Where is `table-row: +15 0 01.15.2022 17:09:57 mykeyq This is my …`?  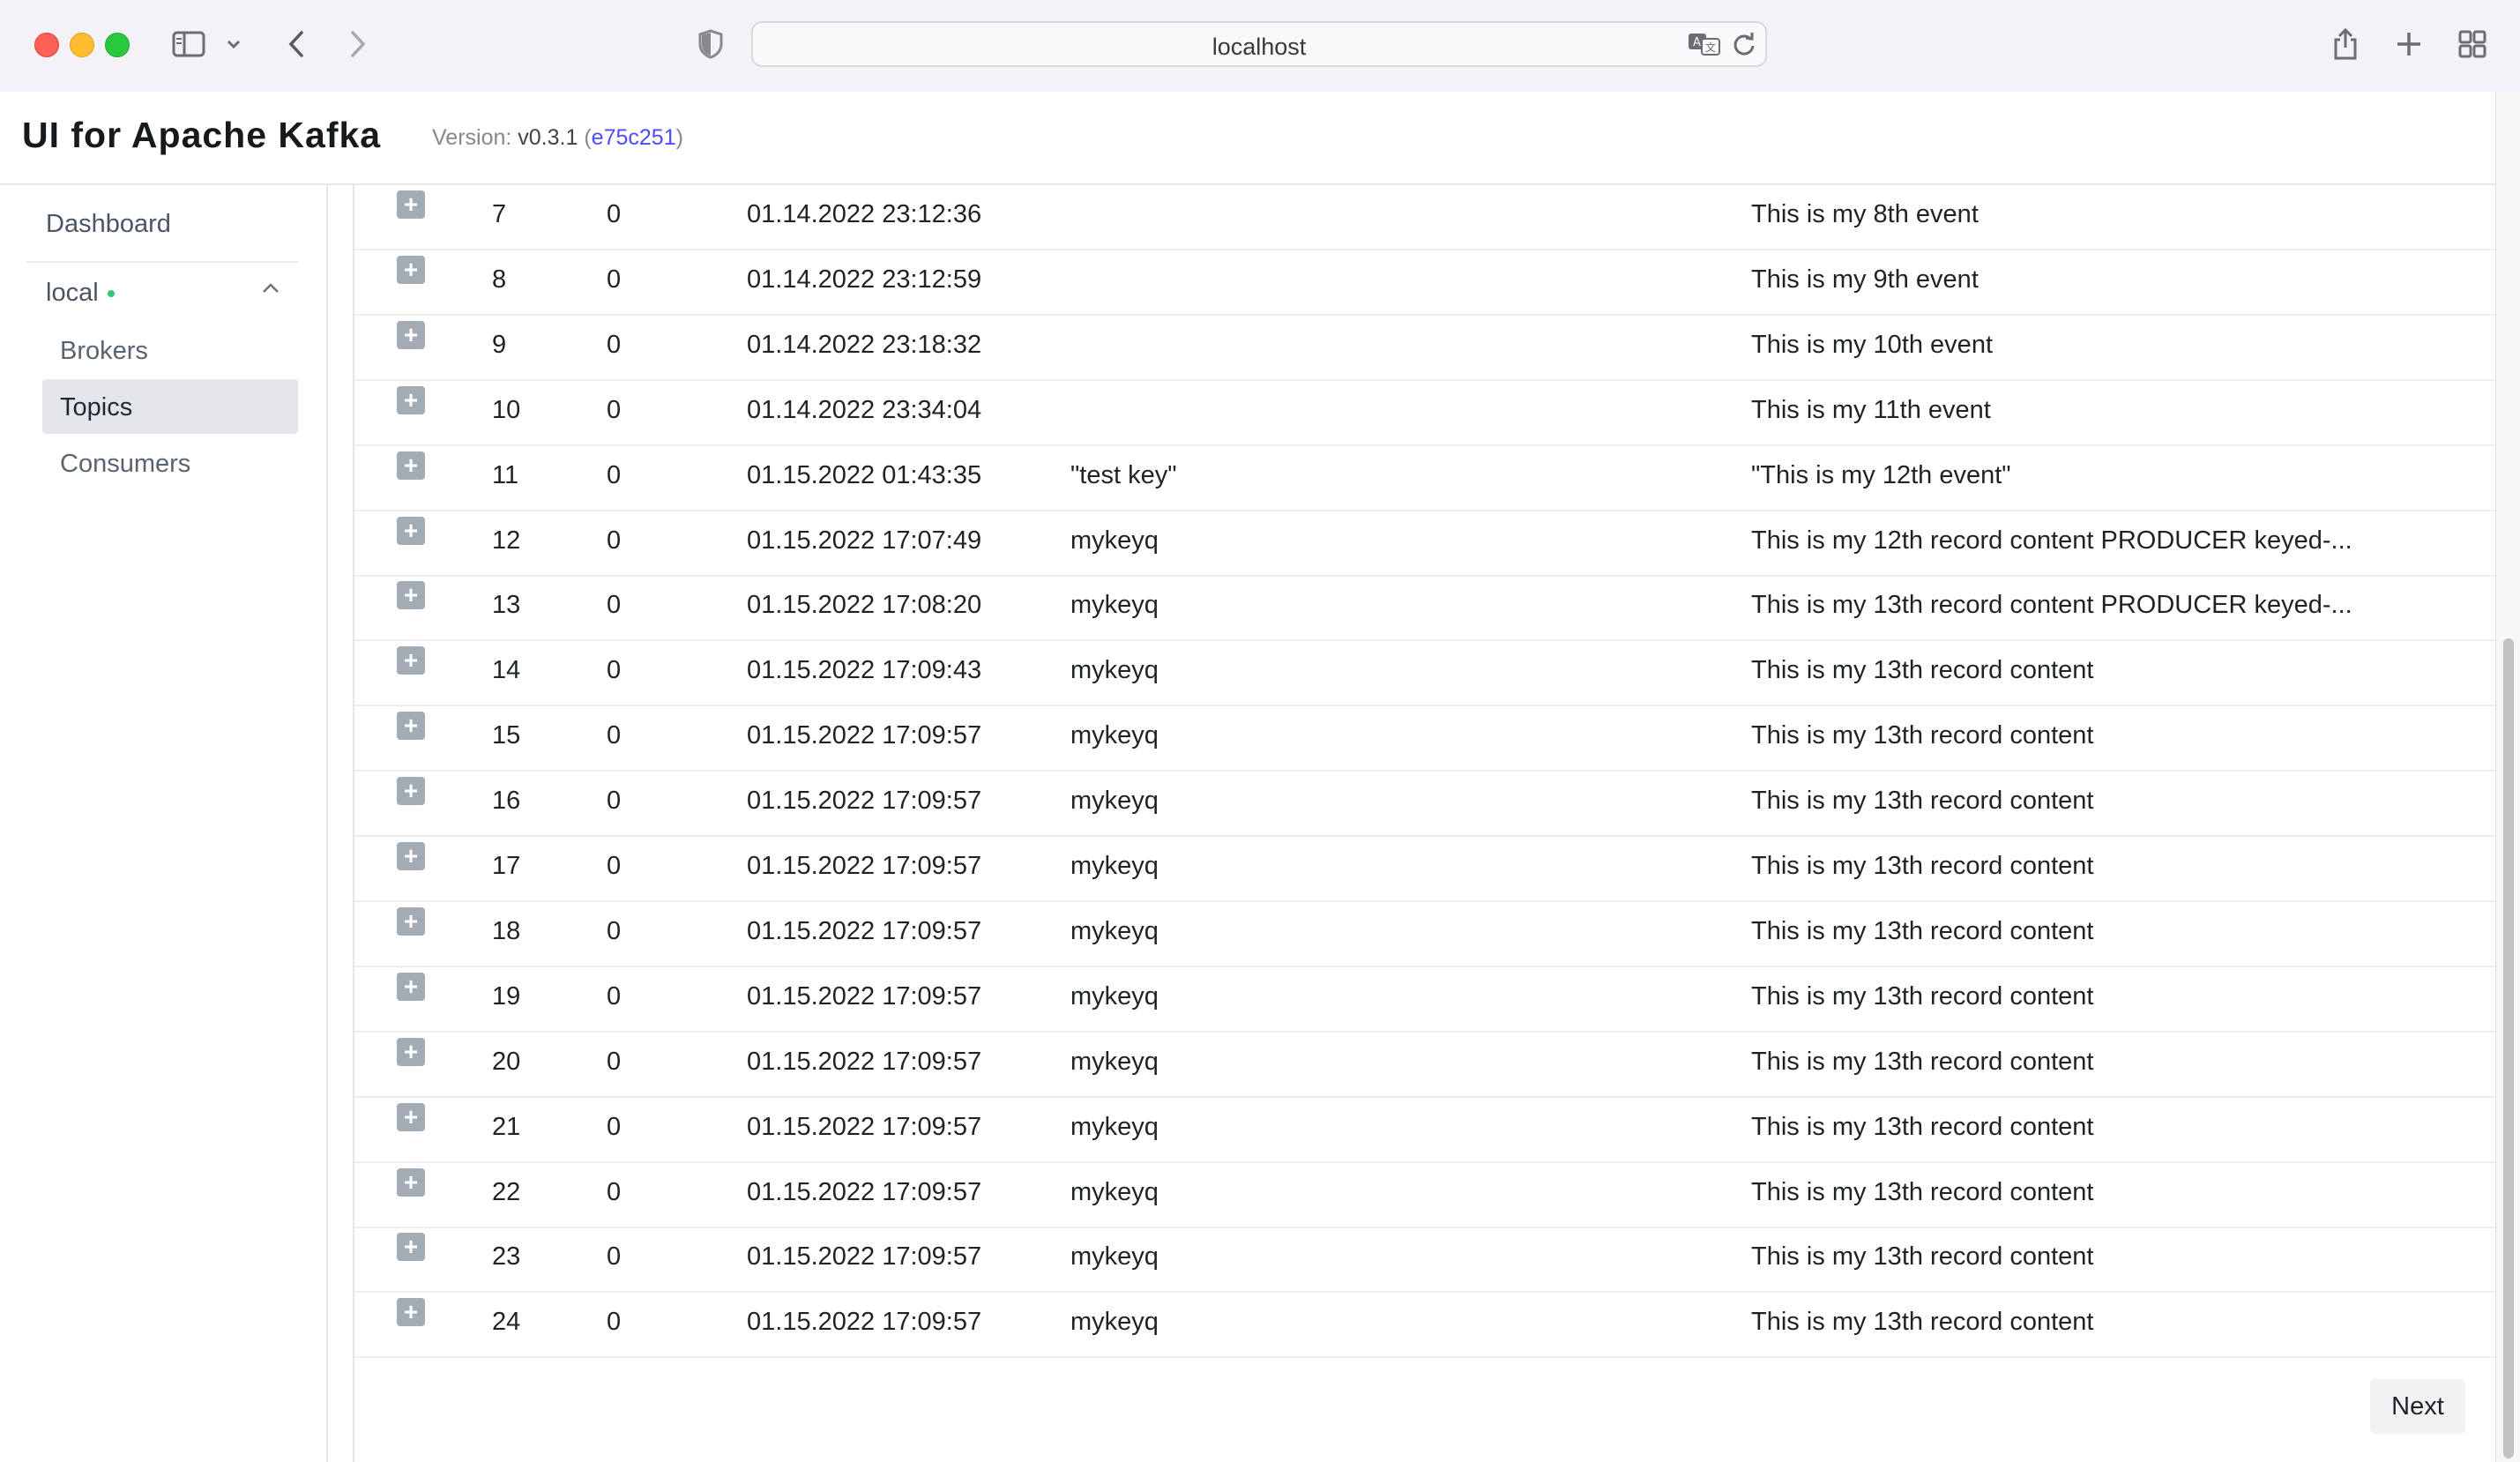 table-row: +15 0 01.15.2022 17:09:57 mykeyq This is my … is located at coordinates (1425, 738).